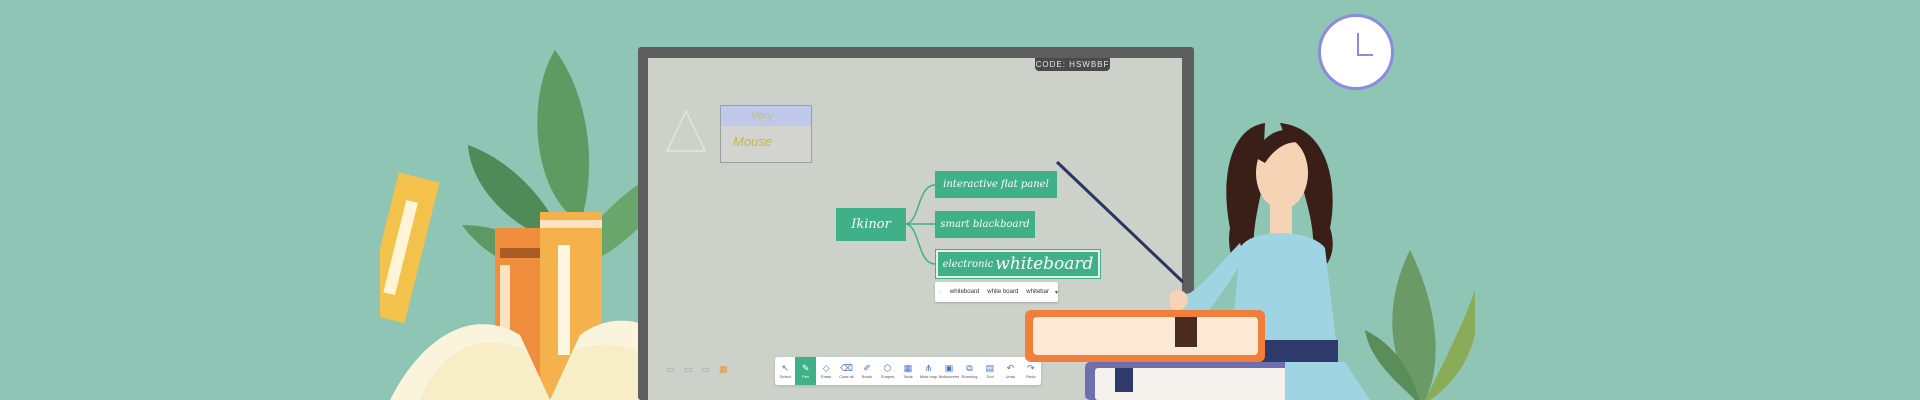 This screenshot has height=400, width=1920. Describe the element at coordinates (846, 376) in the screenshot. I see `tool-label: Clear all` at that location.